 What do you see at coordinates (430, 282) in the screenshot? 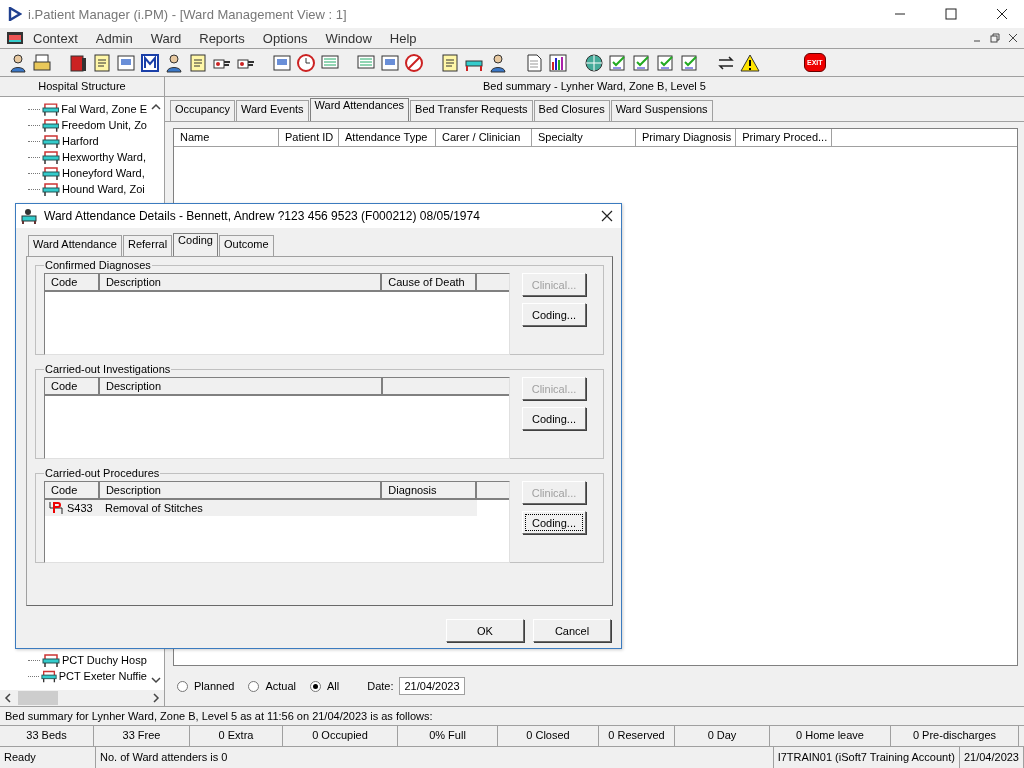
I see `column-header: Cause of Death` at bounding box center [430, 282].